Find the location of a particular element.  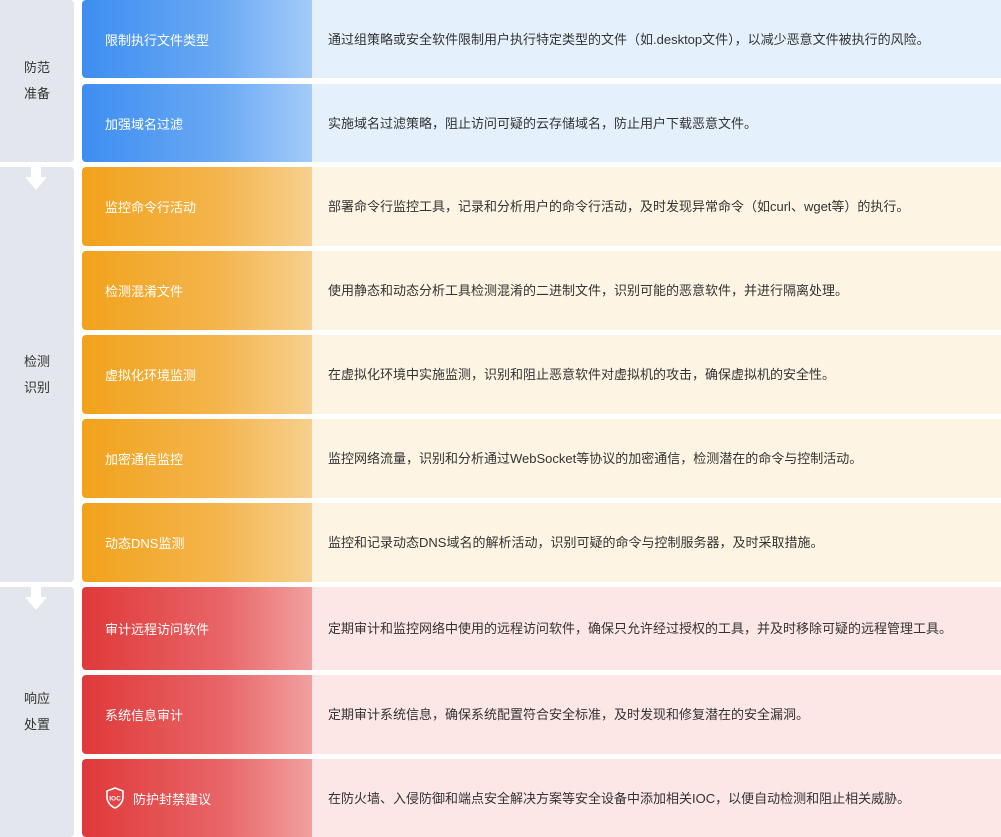

measure-description: 定期审计系统信息，确保系统配置符合安全标准，及时发现和修复潜在的安全漏洞。 is located at coordinates (656, 714).